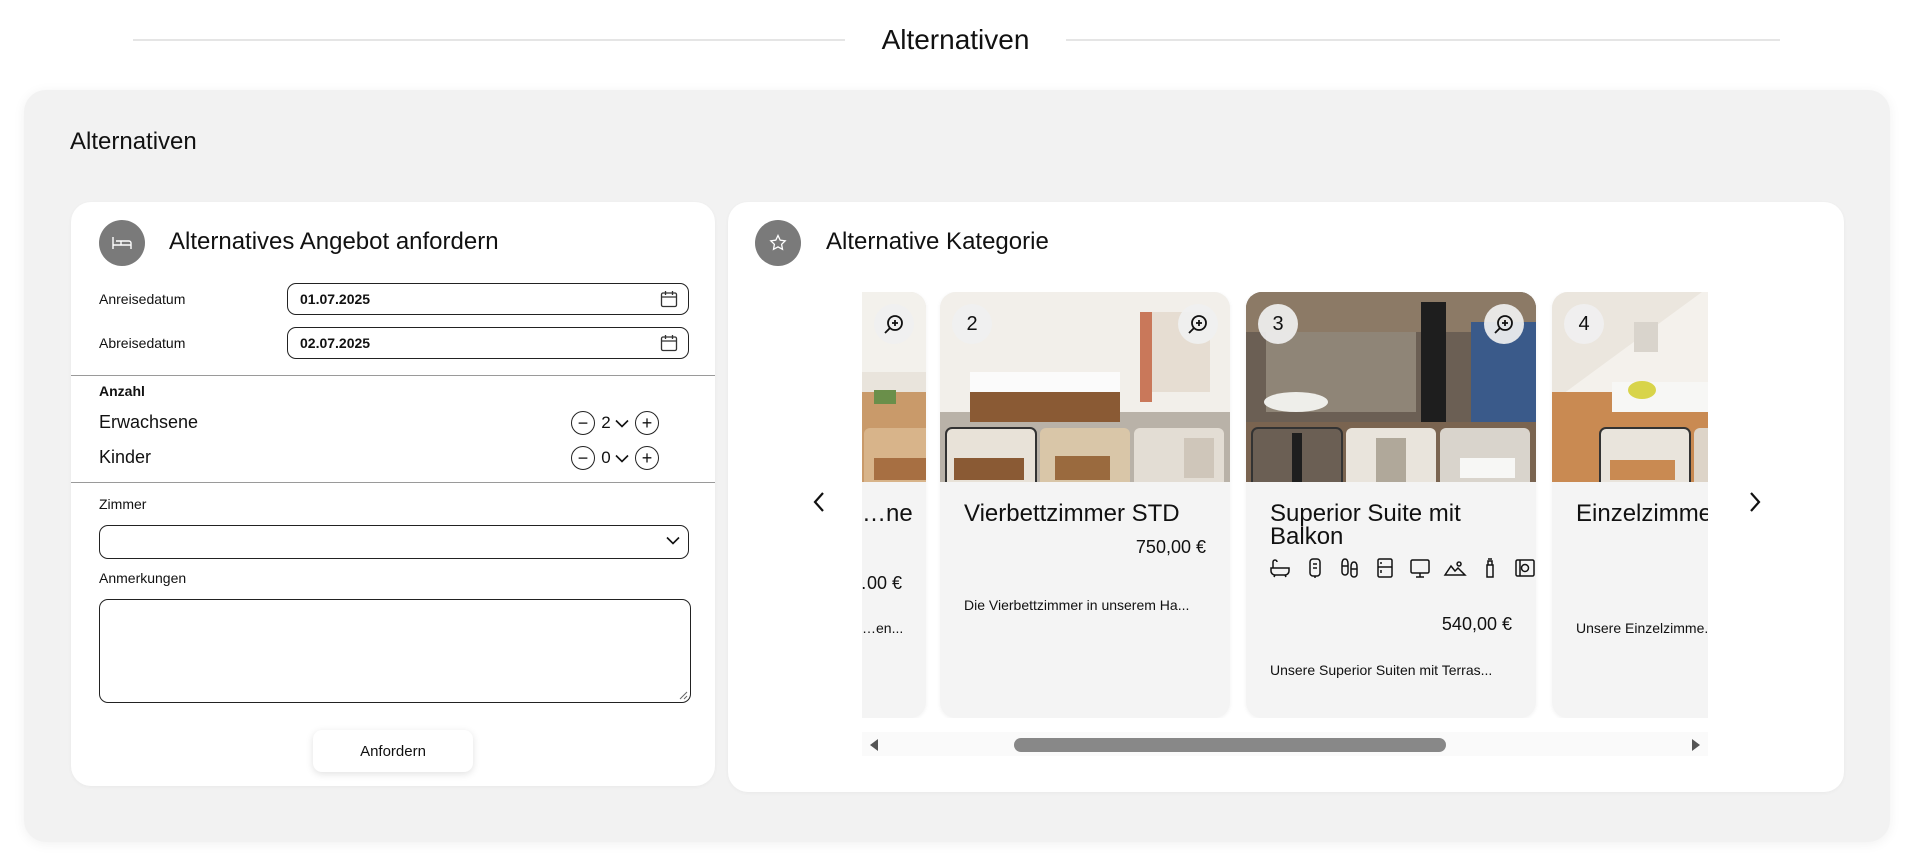 The image size is (1920, 858). What do you see at coordinates (1423, 40) in the screenshot?
I see `heading-divider-right` at bounding box center [1423, 40].